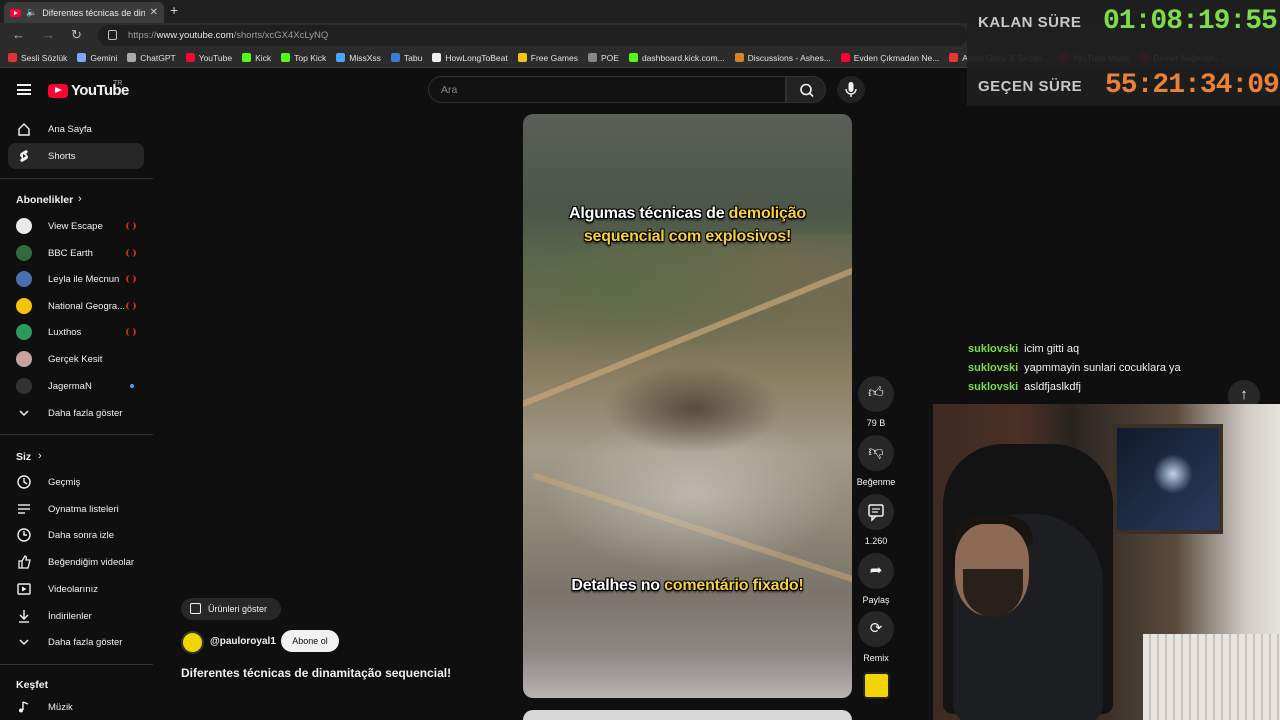 The height and width of the screenshot is (720, 1280). I want to click on speaker-icon: 🔈, so click(31, 12).